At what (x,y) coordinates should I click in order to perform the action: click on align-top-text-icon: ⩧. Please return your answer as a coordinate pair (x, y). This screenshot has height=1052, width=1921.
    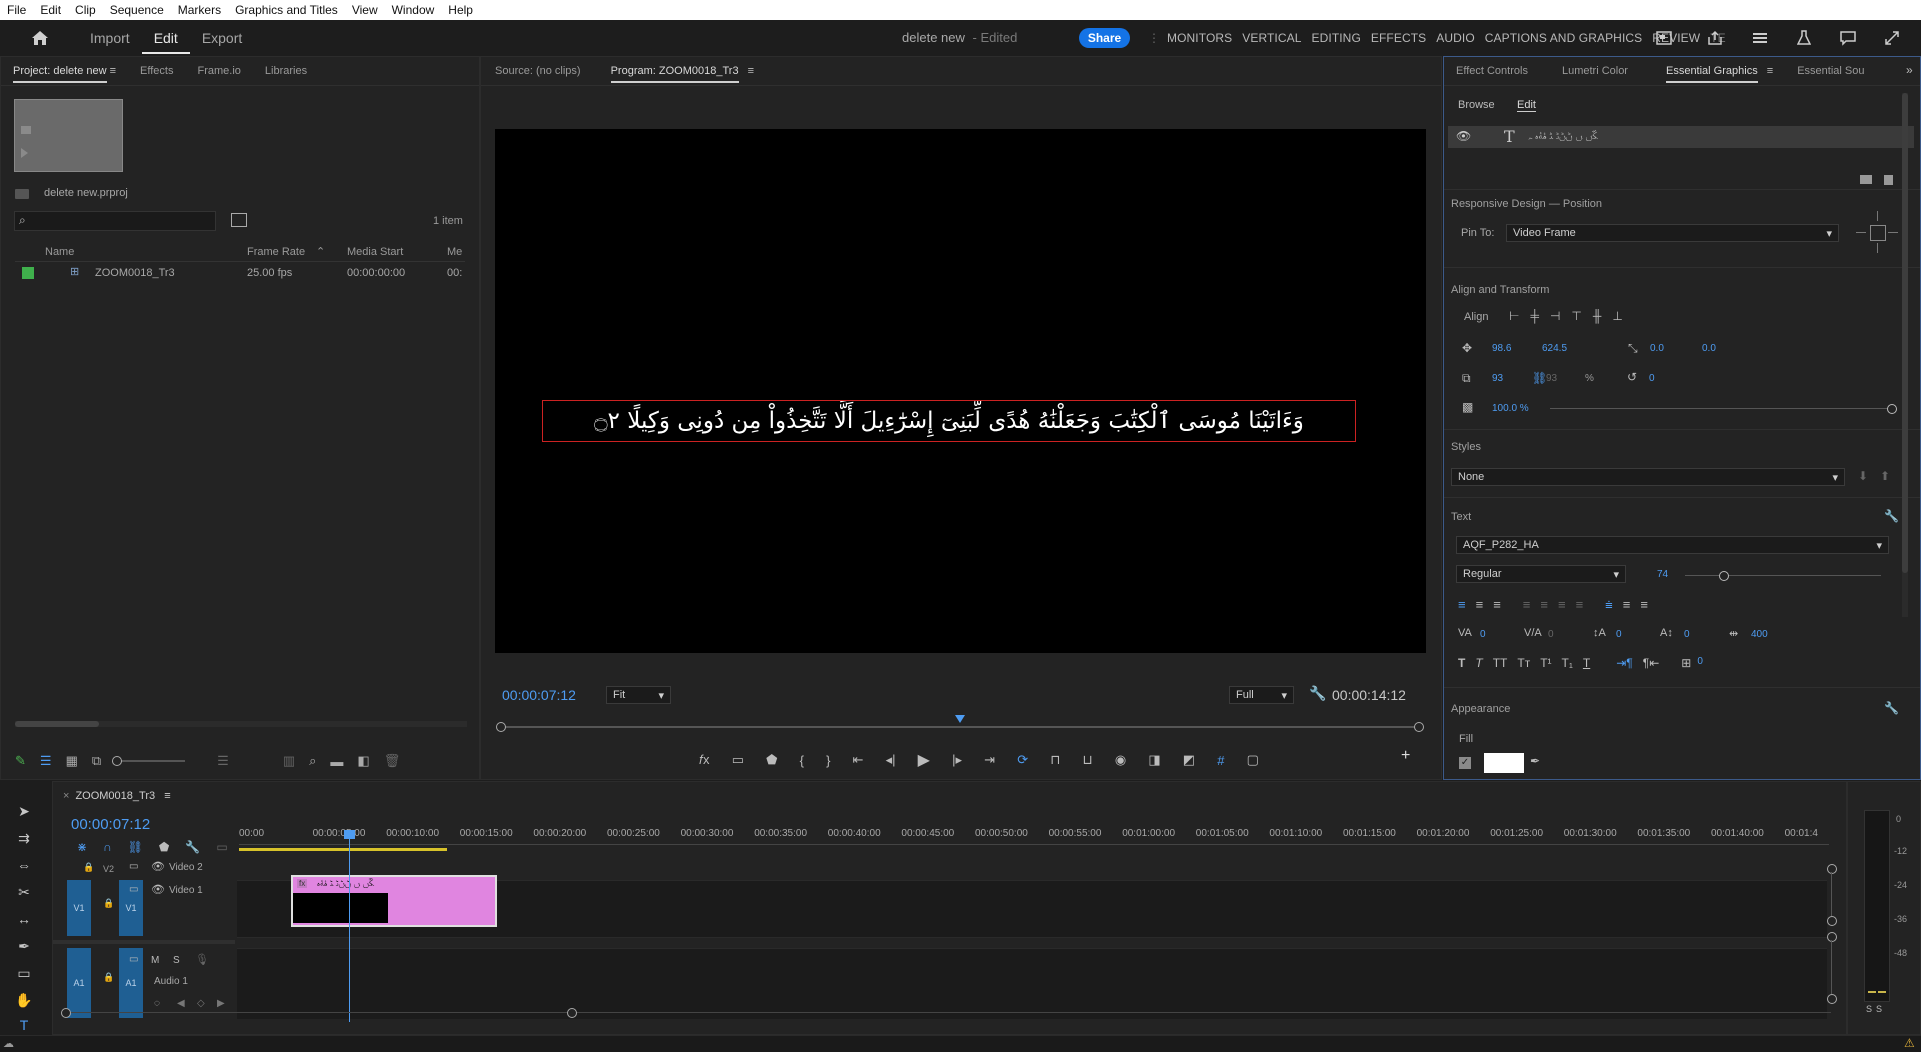
    Looking at the image, I should click on (1609, 605).